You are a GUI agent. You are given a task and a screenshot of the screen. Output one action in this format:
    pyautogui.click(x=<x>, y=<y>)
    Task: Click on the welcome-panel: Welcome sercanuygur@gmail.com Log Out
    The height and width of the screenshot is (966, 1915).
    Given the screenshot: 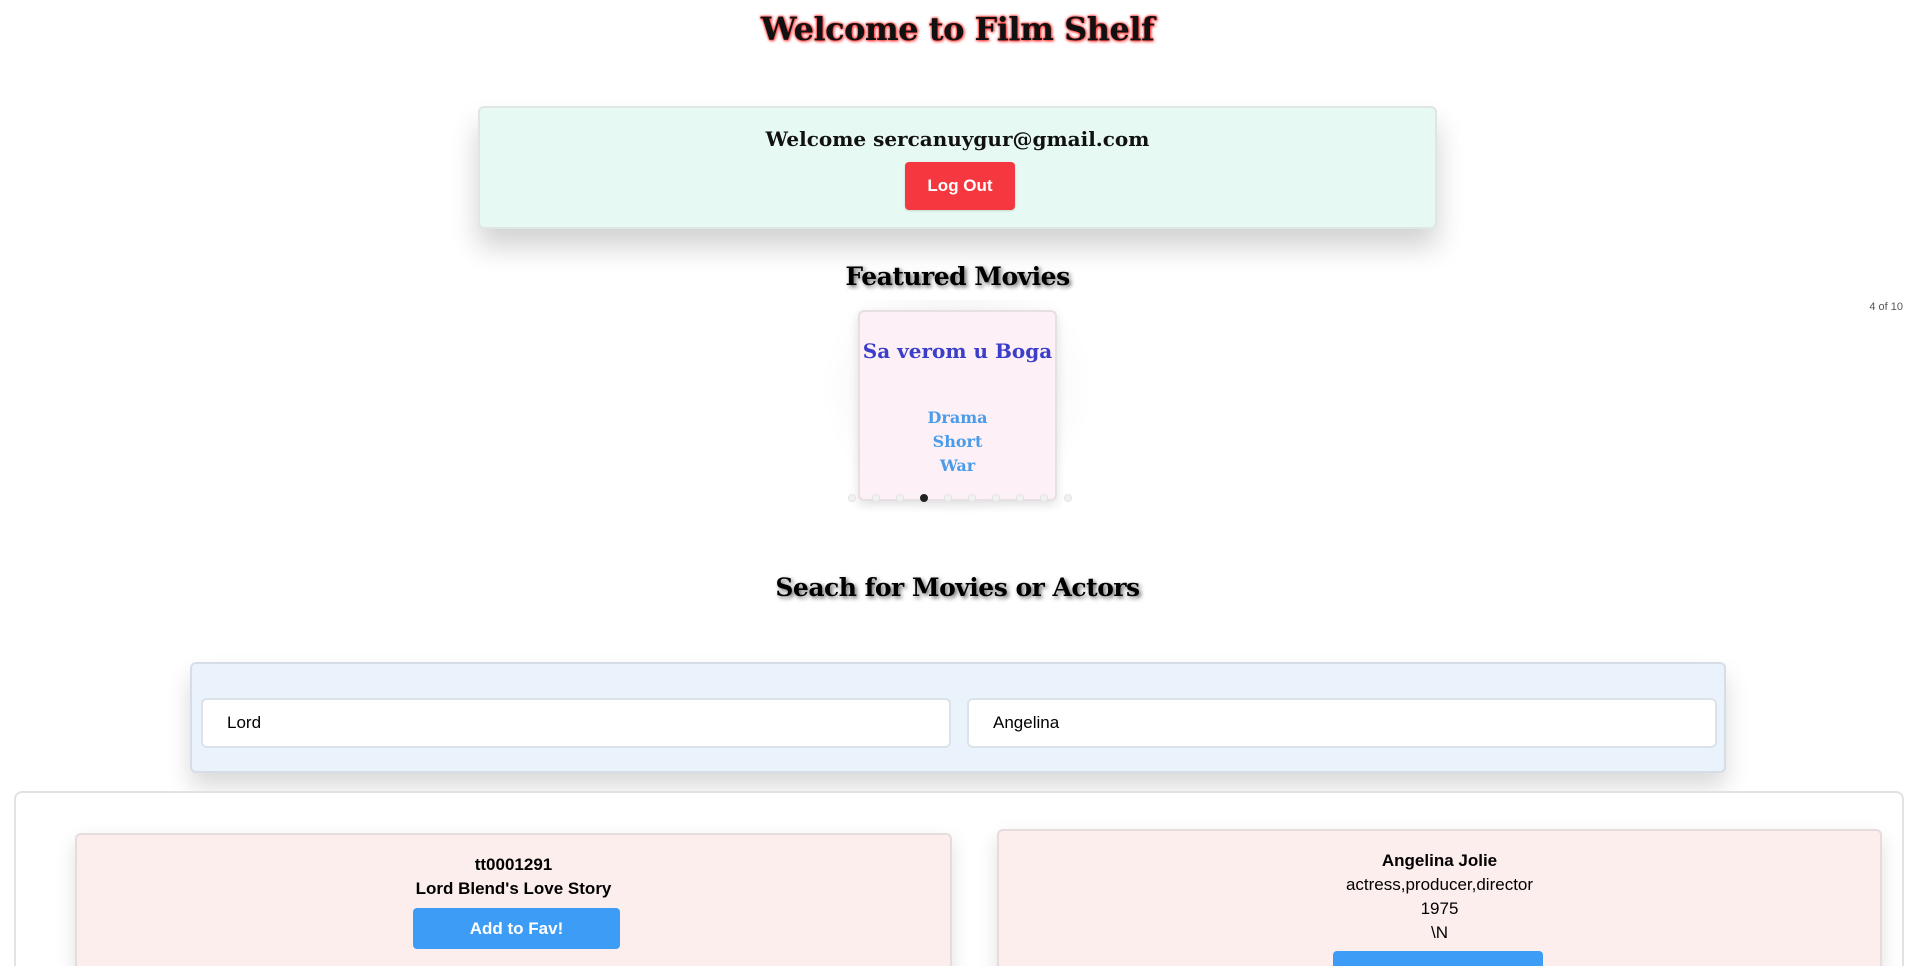 What is the action you would take?
    pyautogui.click(x=957, y=167)
    